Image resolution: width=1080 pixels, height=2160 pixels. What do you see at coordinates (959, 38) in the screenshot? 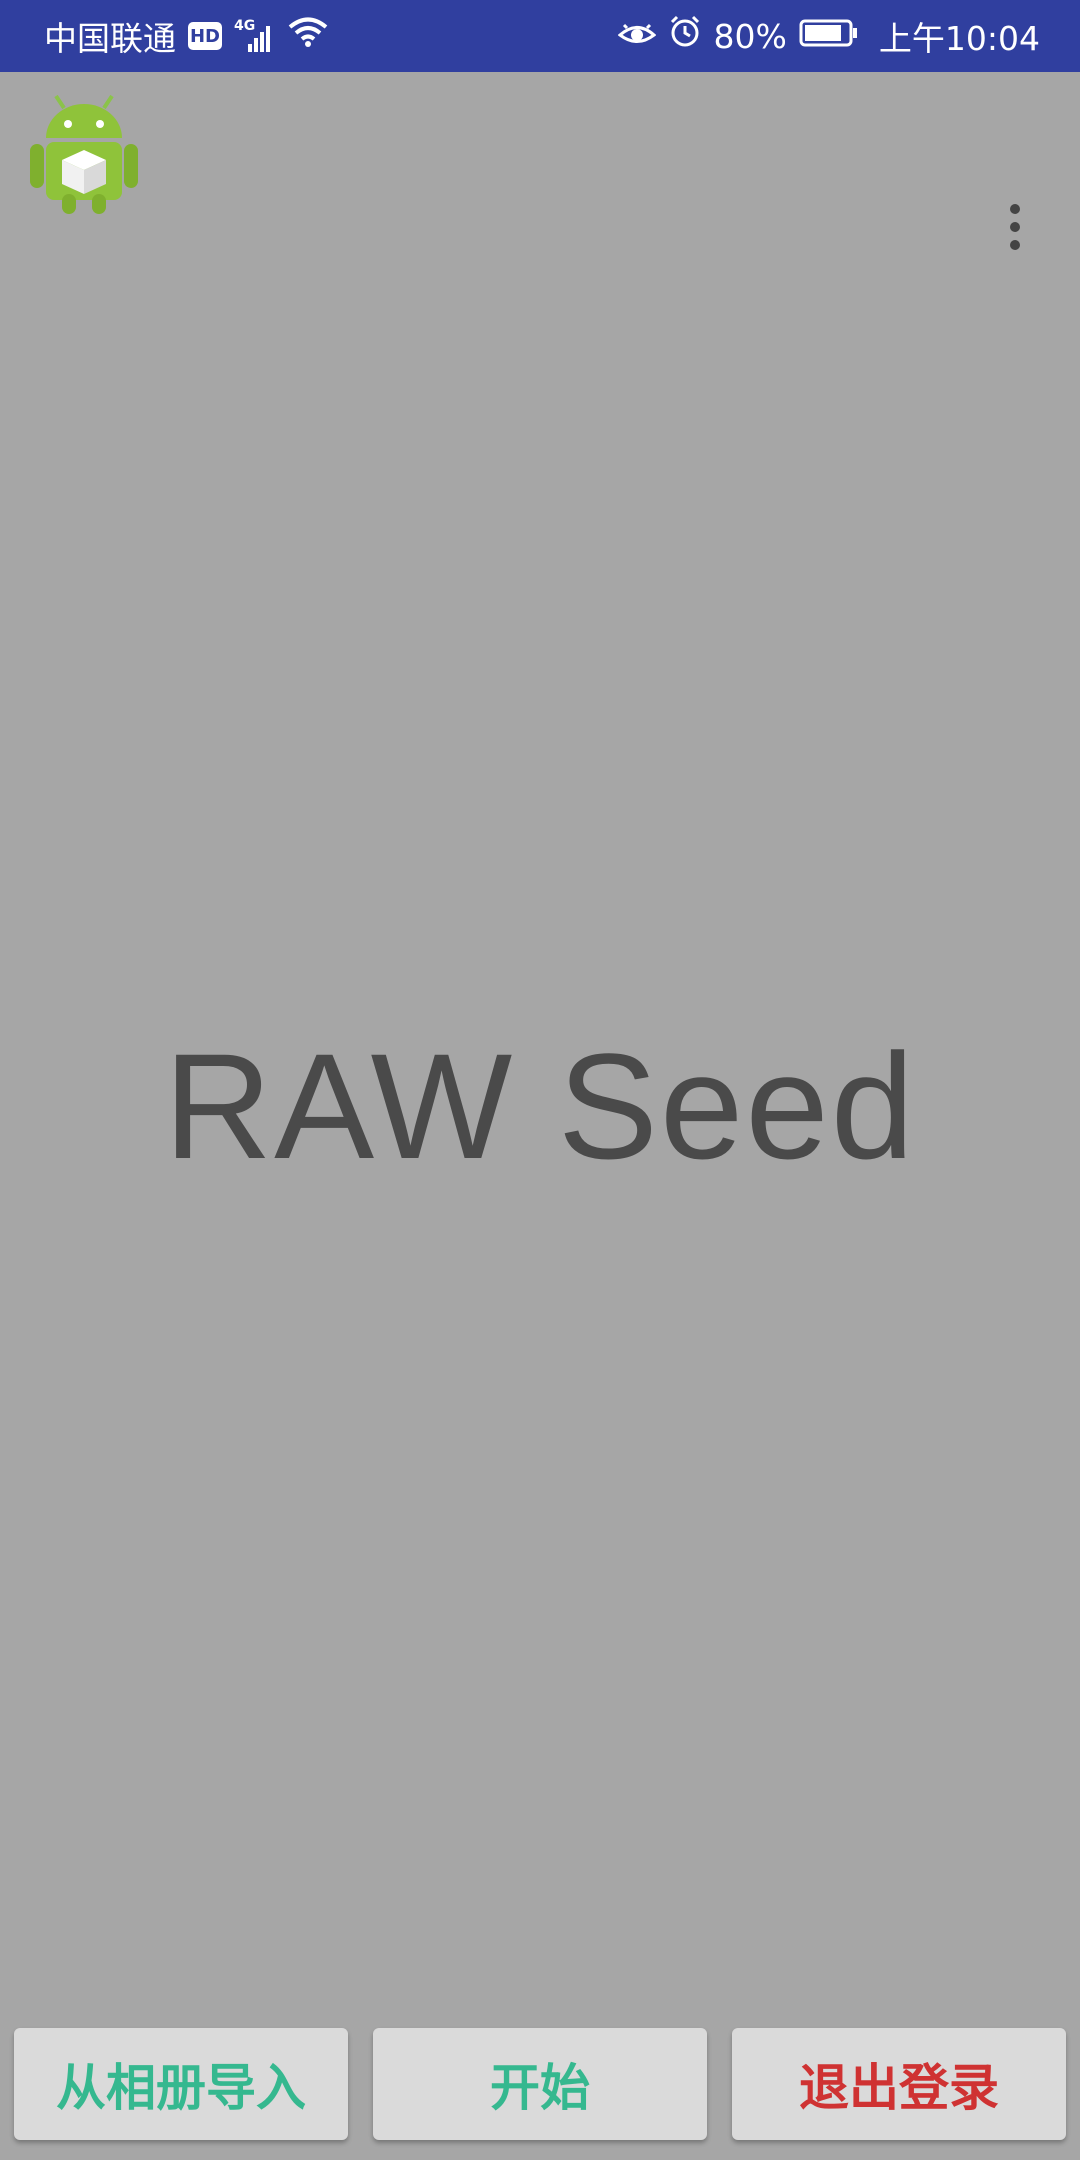
I see `status-time: 上午10:04` at bounding box center [959, 38].